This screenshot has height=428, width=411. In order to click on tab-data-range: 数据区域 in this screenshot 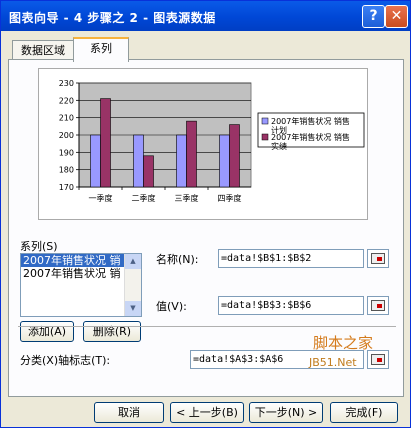, I will do `click(43, 50)`.